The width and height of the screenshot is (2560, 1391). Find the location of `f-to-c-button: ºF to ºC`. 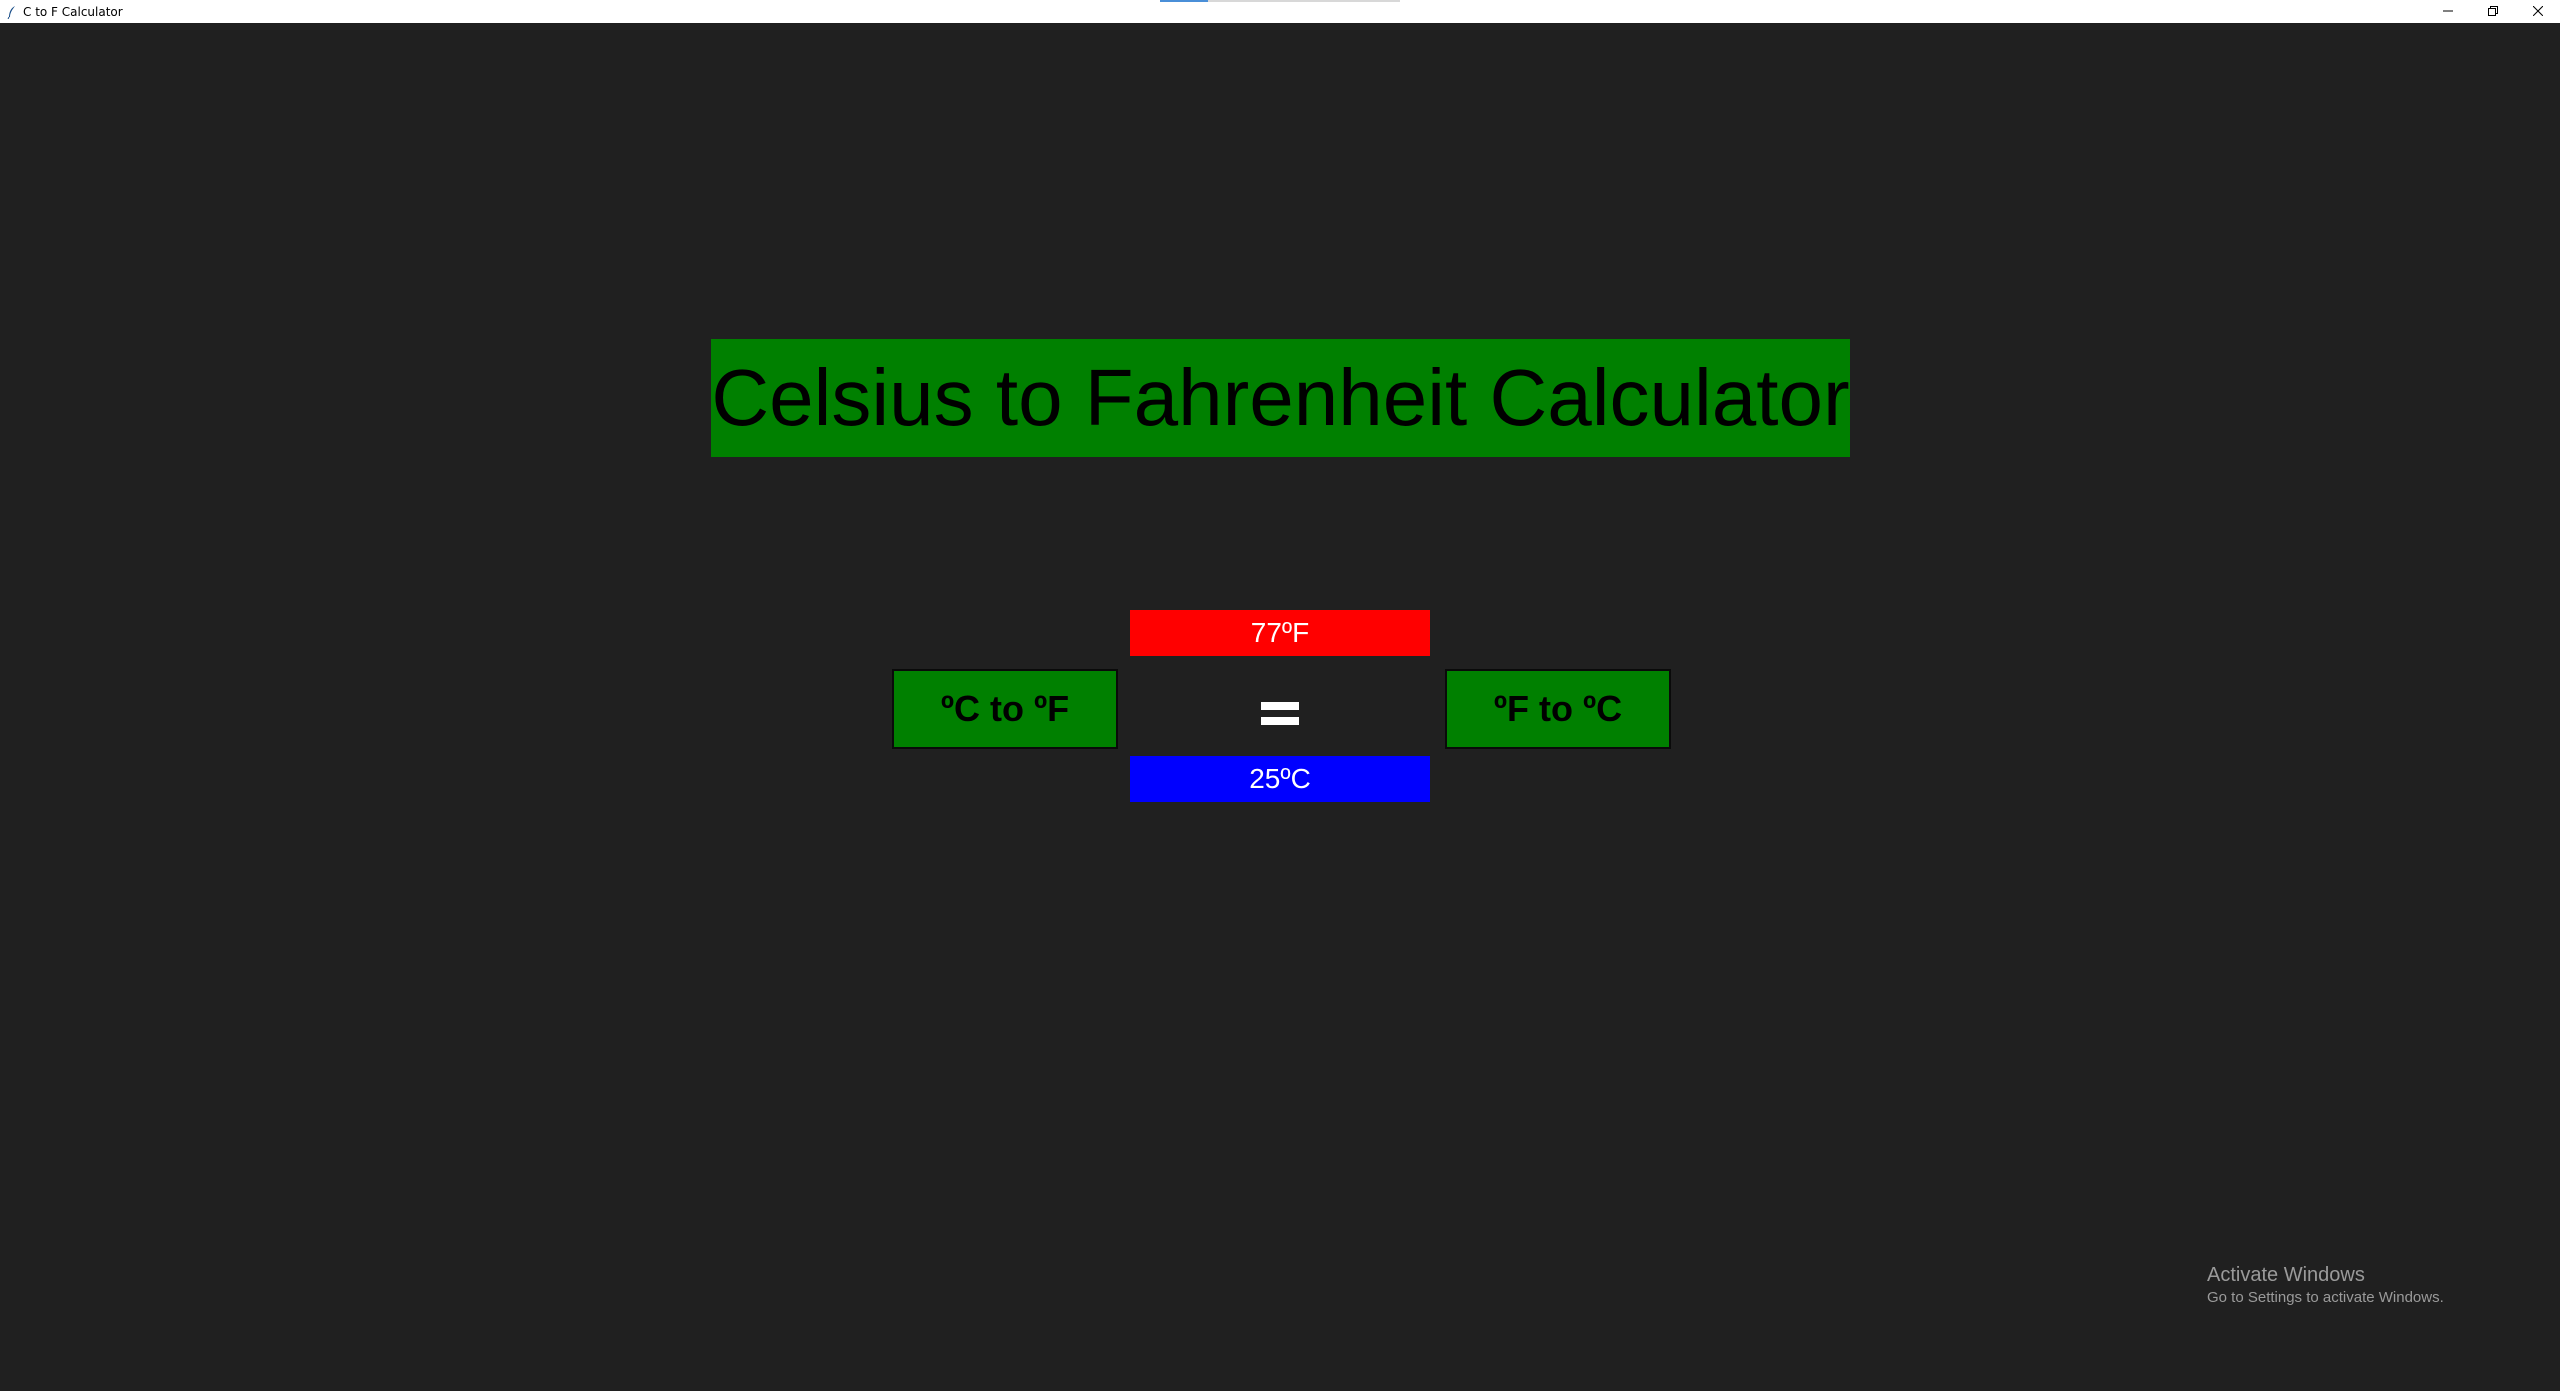

f-to-c-button: ºF to ºC is located at coordinates (1558, 709).